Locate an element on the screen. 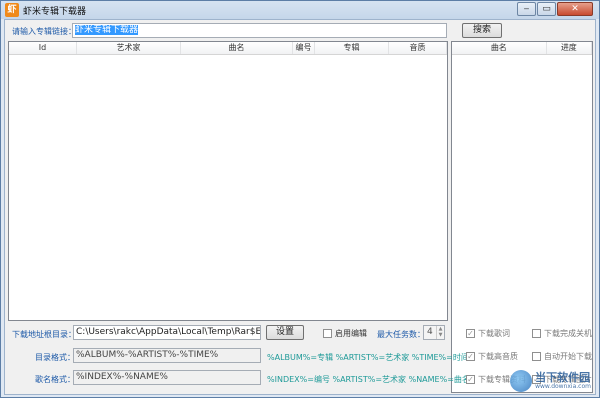 This screenshot has height=398, width=600. window-controls: ‒ ▭ ✕ is located at coordinates (554, 9).